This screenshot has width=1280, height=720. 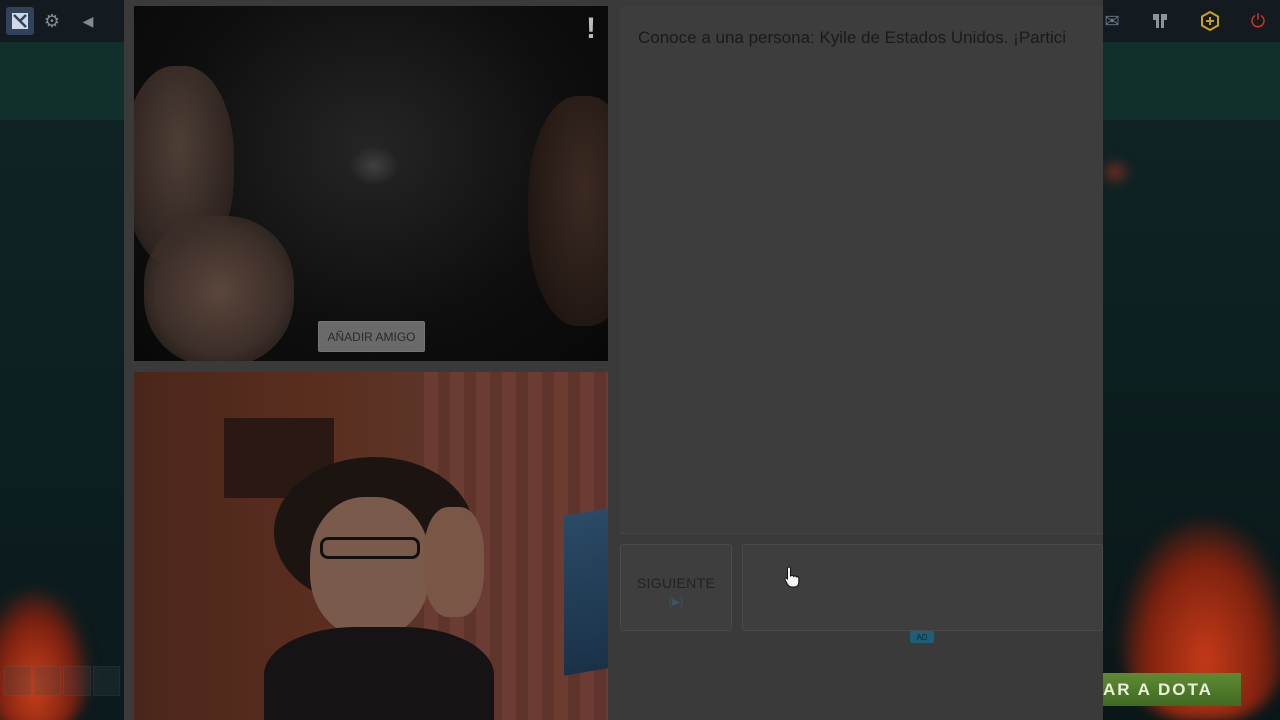 I want to click on report-icon: !, so click(x=591, y=29).